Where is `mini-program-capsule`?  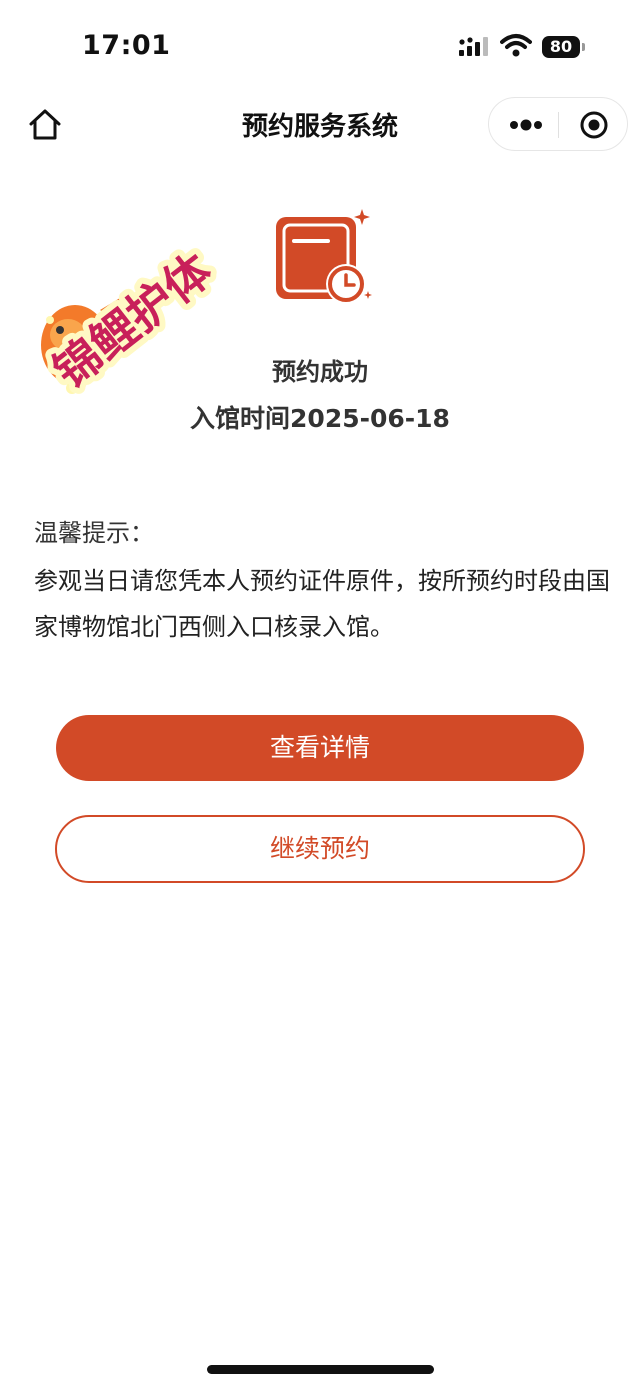 mini-program-capsule is located at coordinates (558, 124).